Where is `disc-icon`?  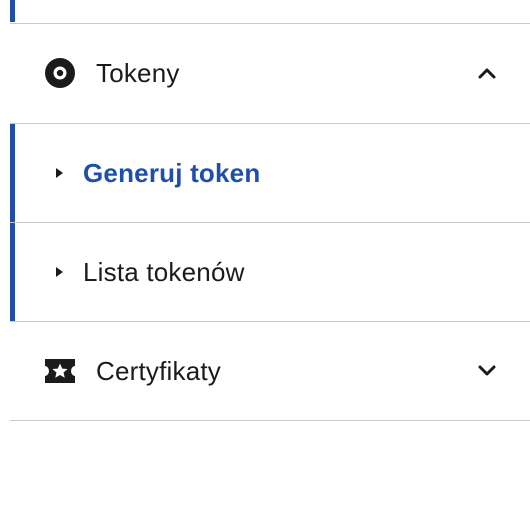
disc-icon is located at coordinates (60, 73).